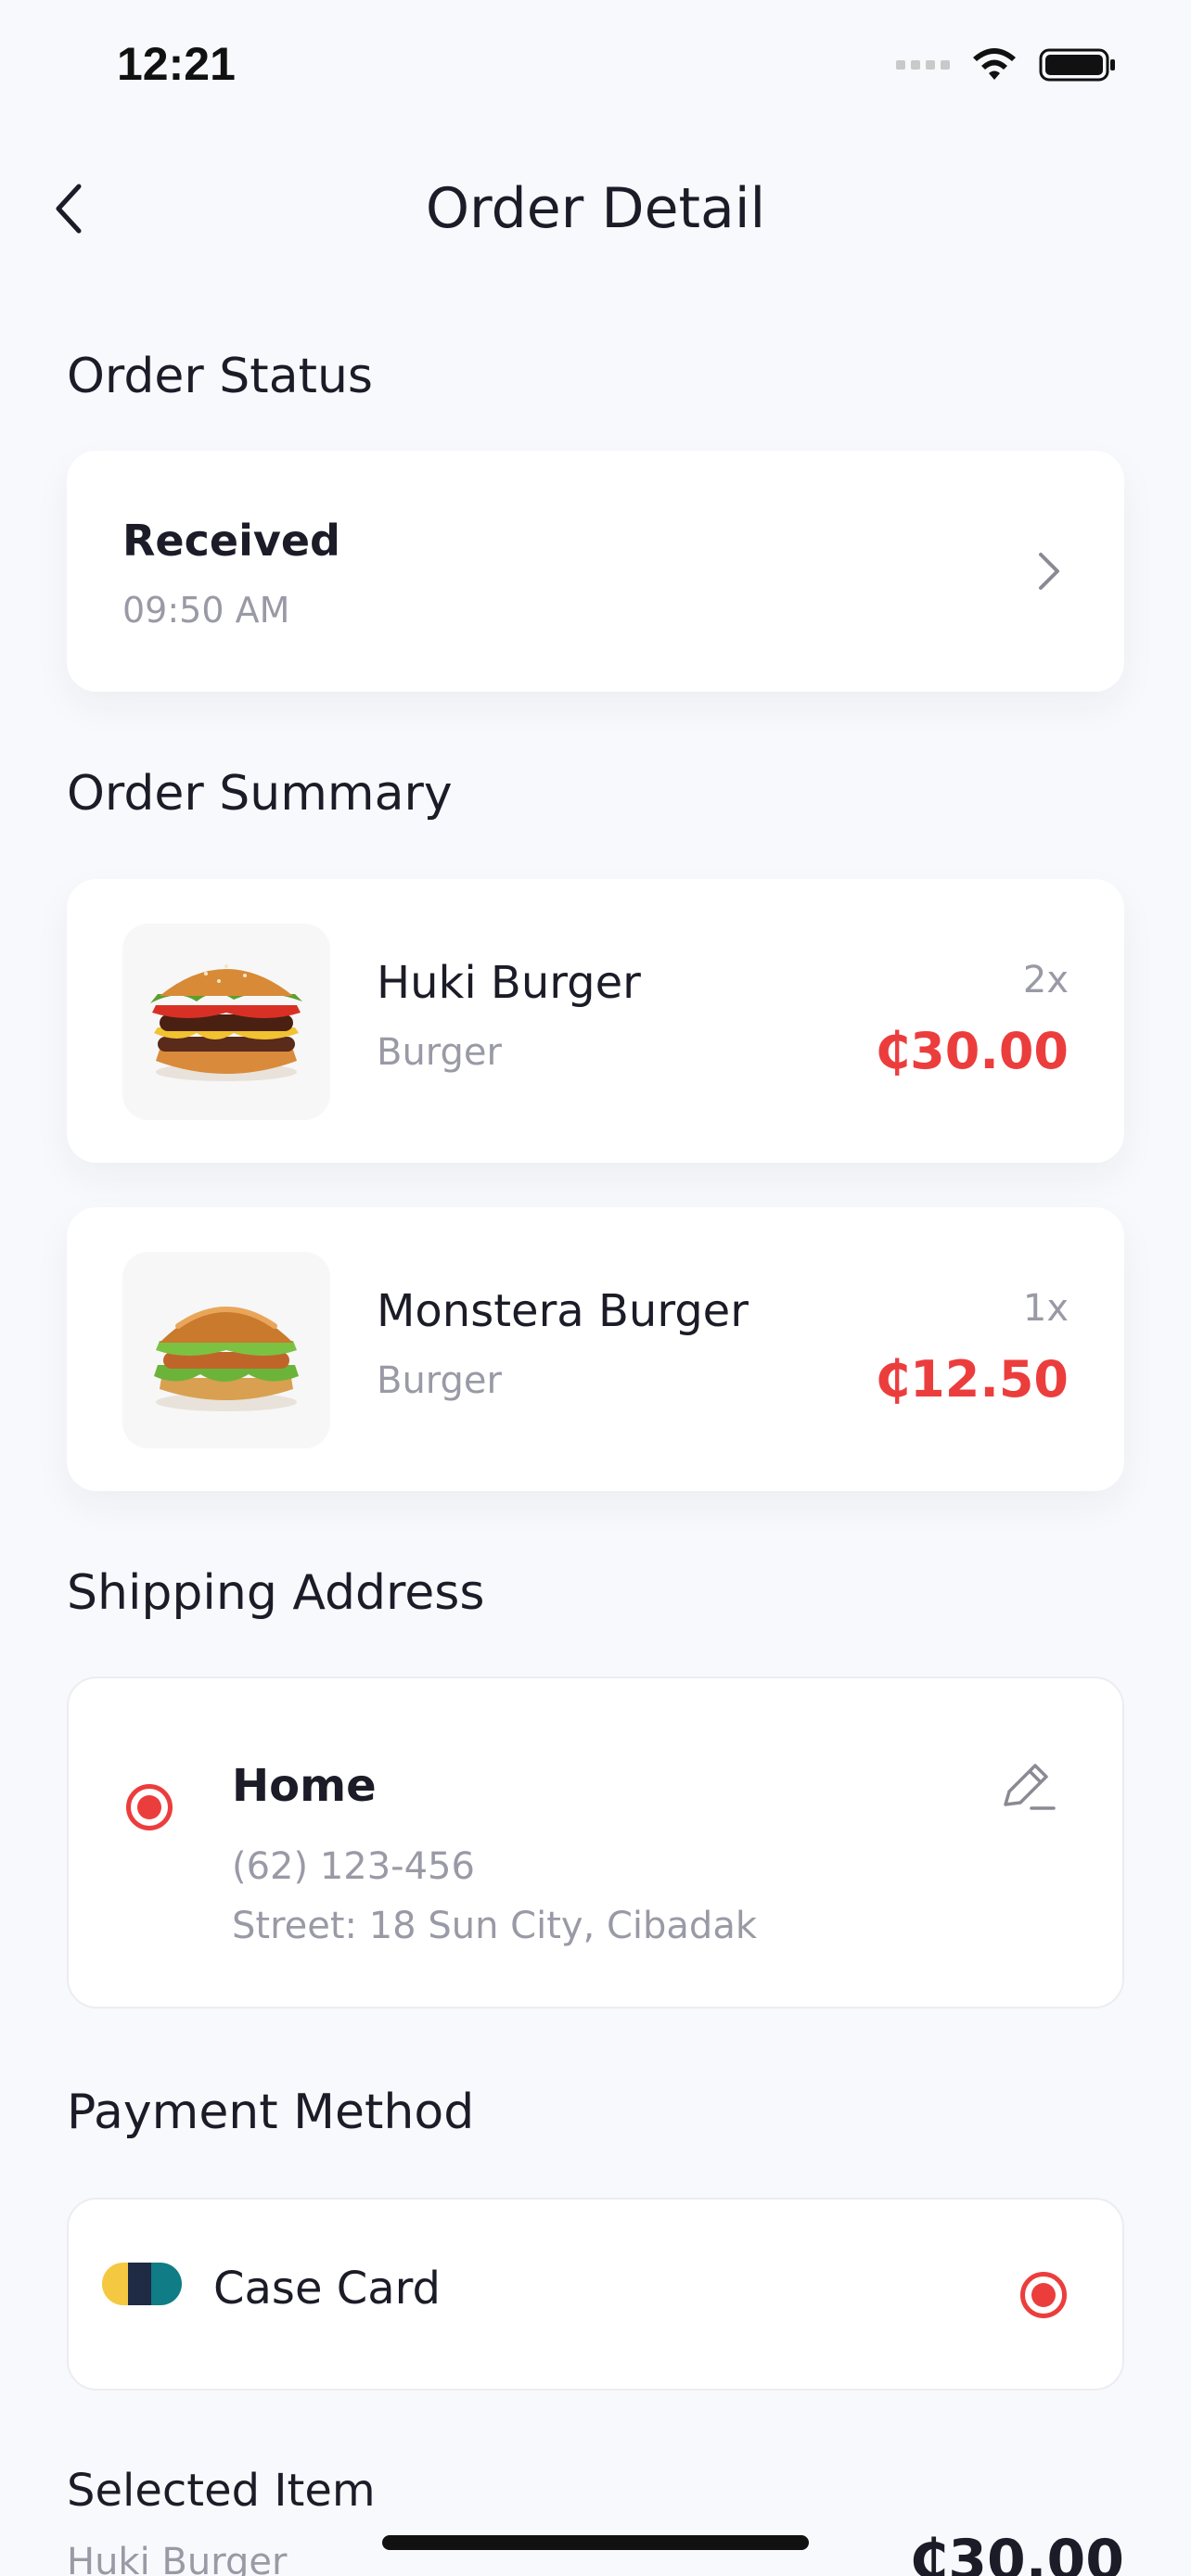 This screenshot has height=2576, width=1191. Describe the element at coordinates (222, 2491) in the screenshot. I see `selected-item-title: Selected Item` at that location.